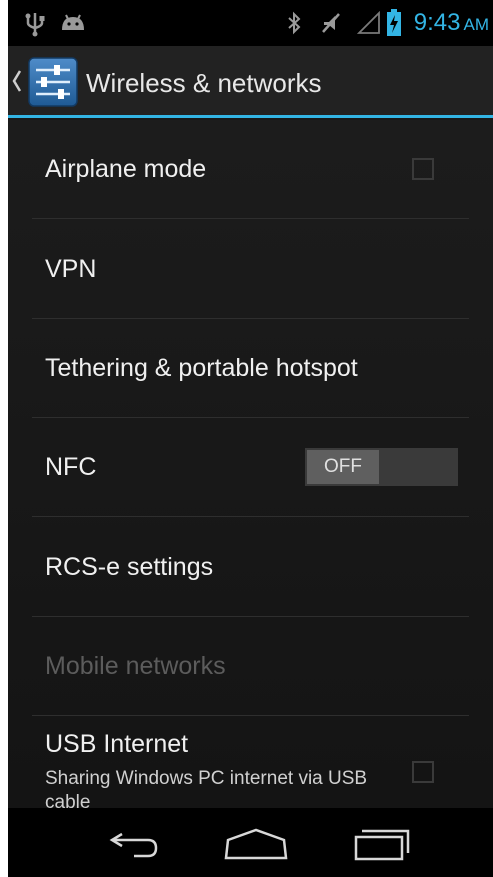  What do you see at coordinates (117, 744) in the screenshot?
I see `usb-internet-label: USB Internet` at bounding box center [117, 744].